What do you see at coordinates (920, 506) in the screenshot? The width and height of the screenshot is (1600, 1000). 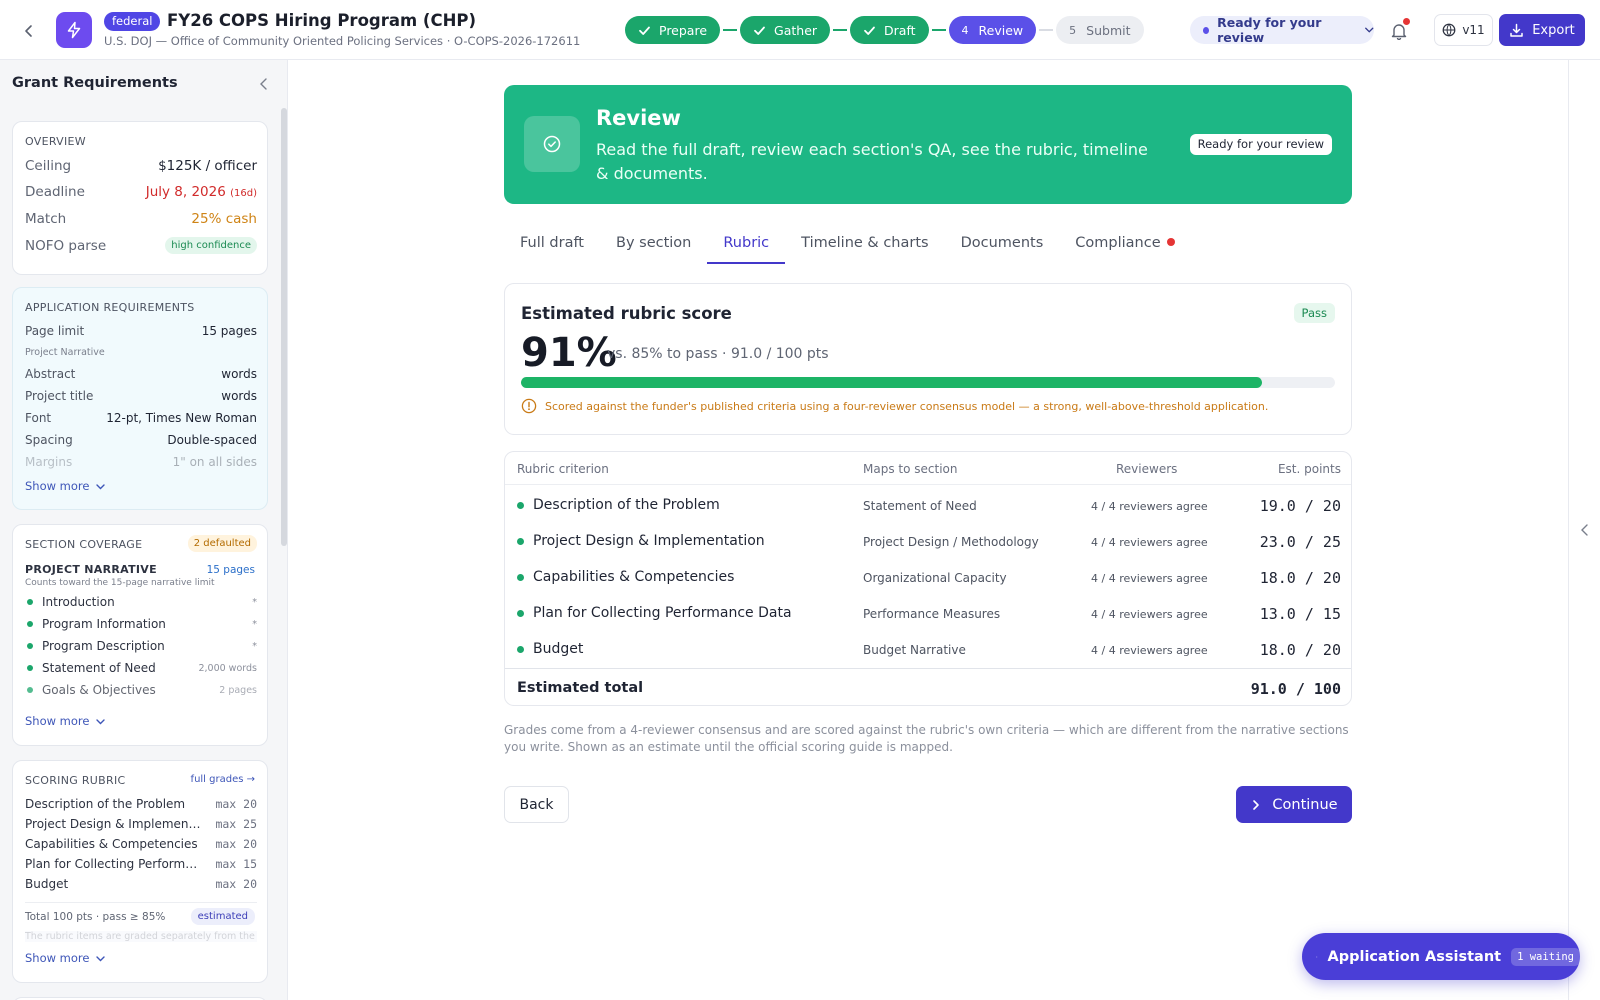 I see `mapped-section: Statement of Need` at bounding box center [920, 506].